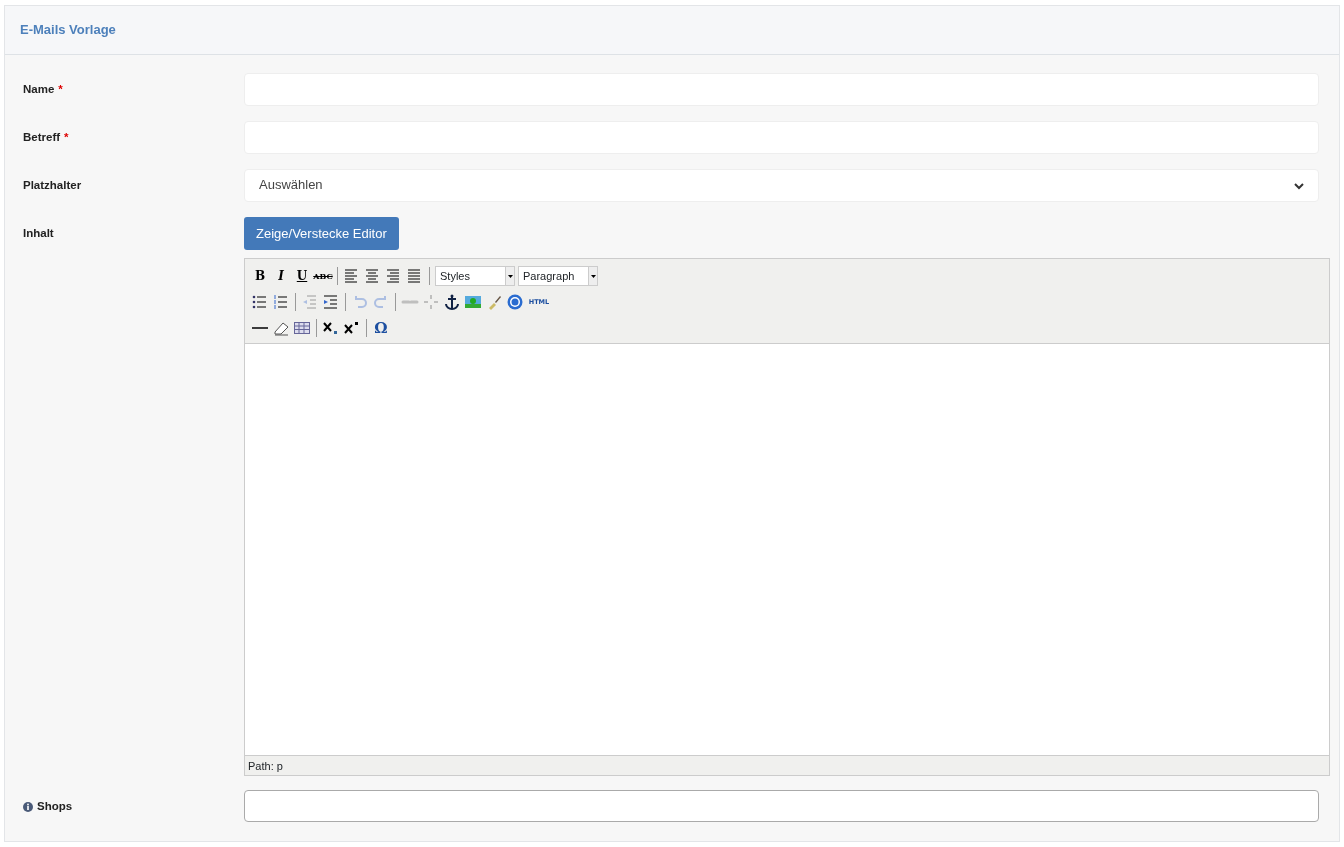  I want to click on field-label: Platzhalter, so click(52, 185).